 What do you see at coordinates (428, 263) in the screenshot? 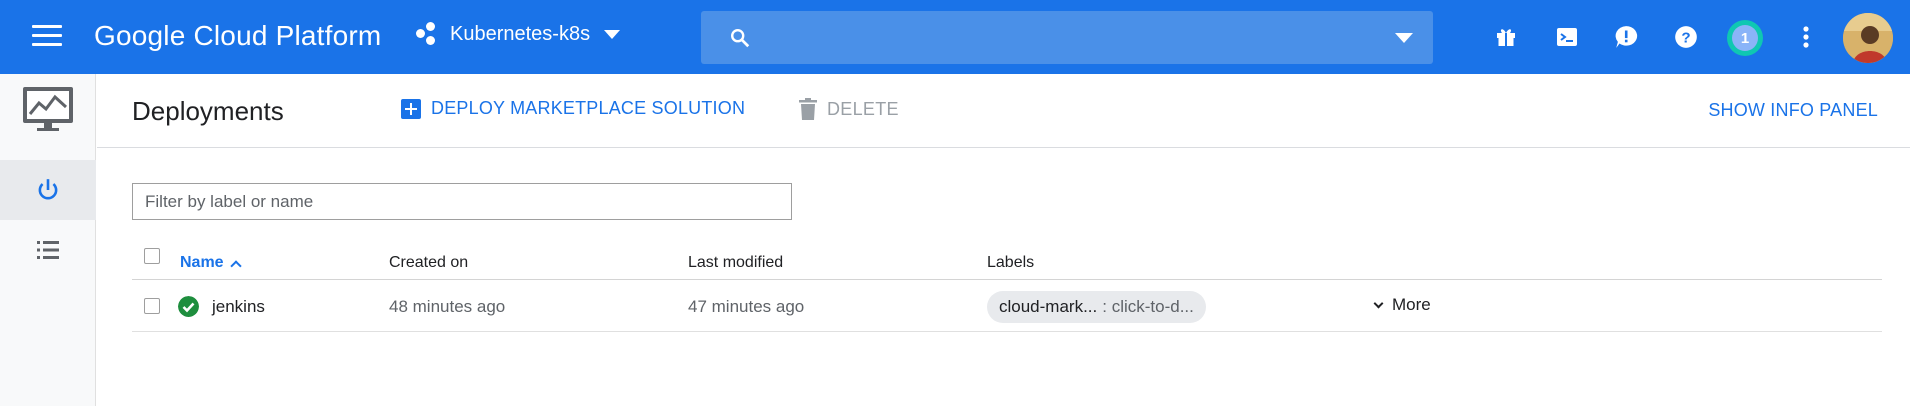
I see `column-header-created: Created on` at bounding box center [428, 263].